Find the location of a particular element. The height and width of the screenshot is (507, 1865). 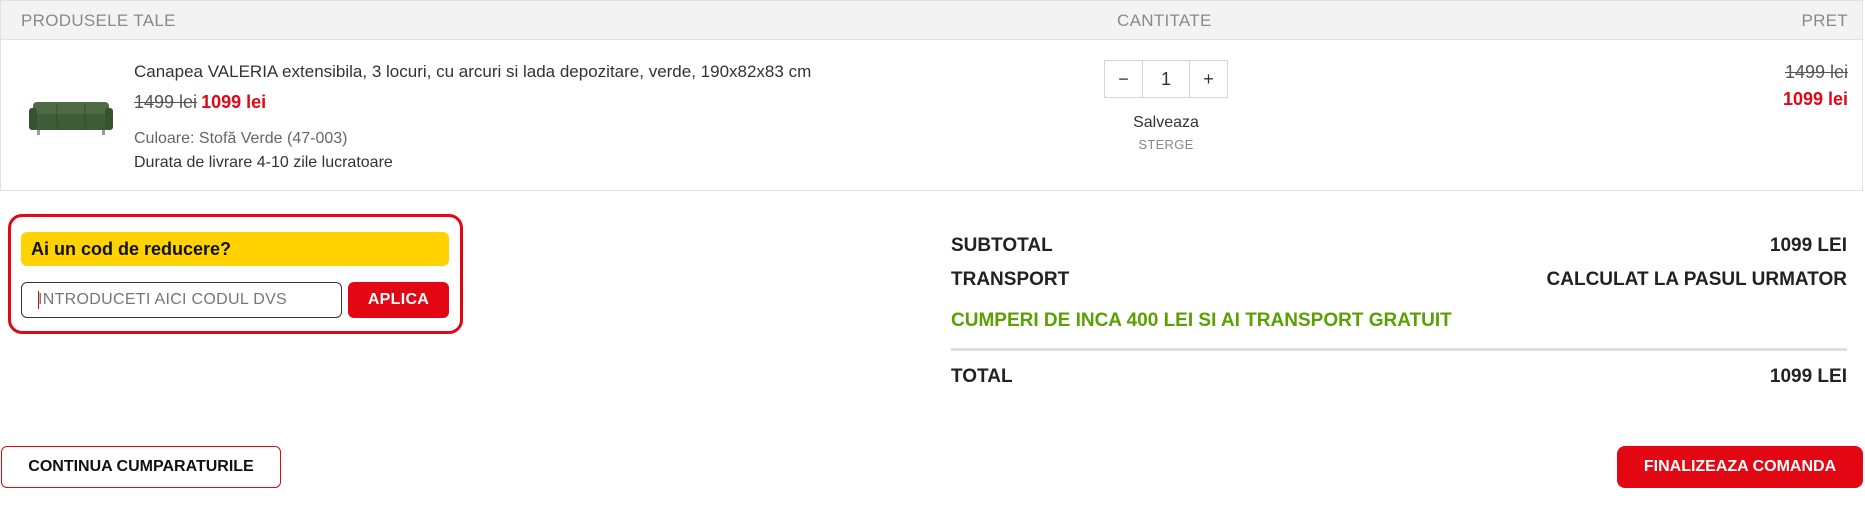

product-prices: 1499 lei 1099 lei is located at coordinates (200, 102).